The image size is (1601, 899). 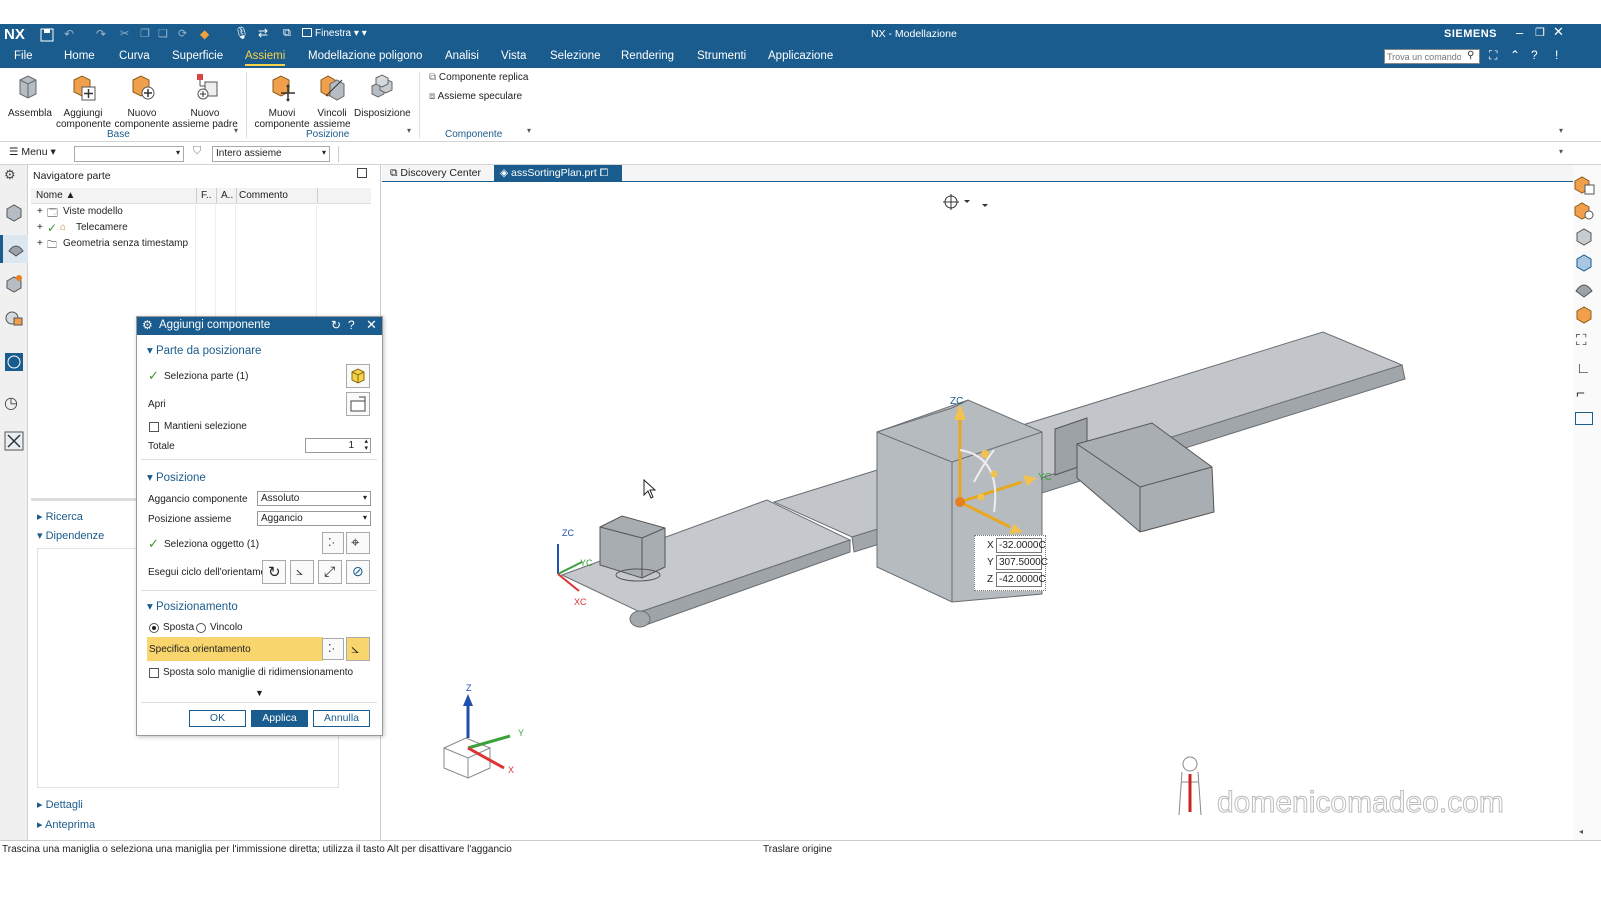 What do you see at coordinates (1021, 545) in the screenshot?
I see `coord-x-field: -32.0000C` at bounding box center [1021, 545].